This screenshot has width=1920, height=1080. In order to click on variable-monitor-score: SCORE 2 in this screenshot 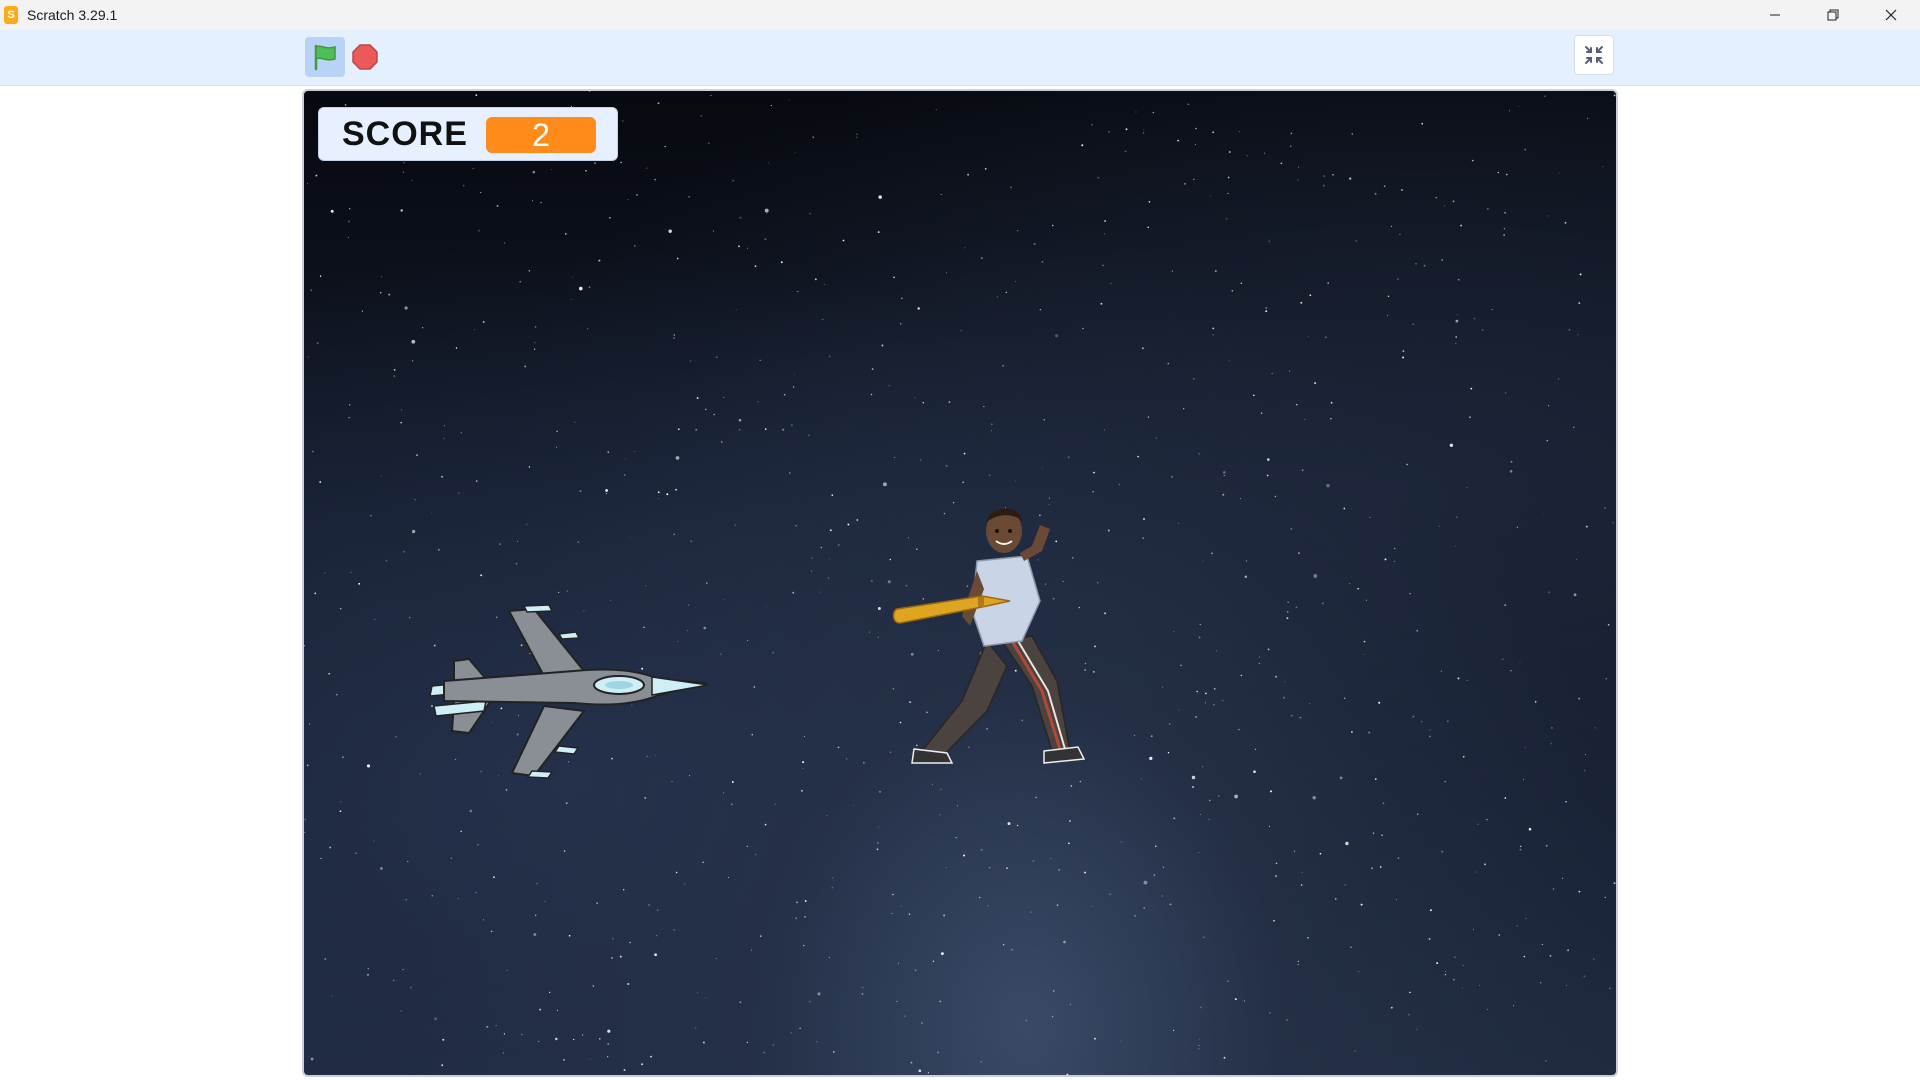, I will do `click(468, 134)`.